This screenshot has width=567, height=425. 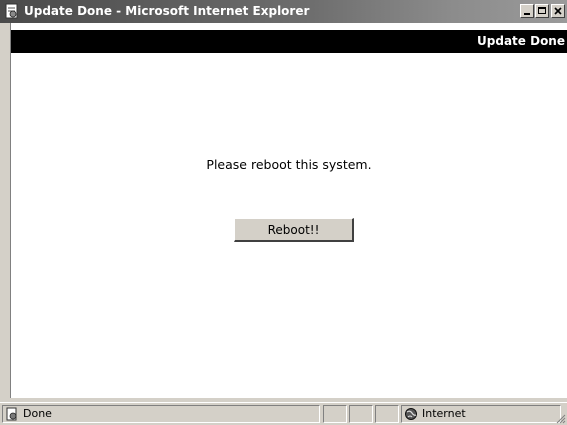 I want to click on ie-page-icon, so click(x=11, y=11).